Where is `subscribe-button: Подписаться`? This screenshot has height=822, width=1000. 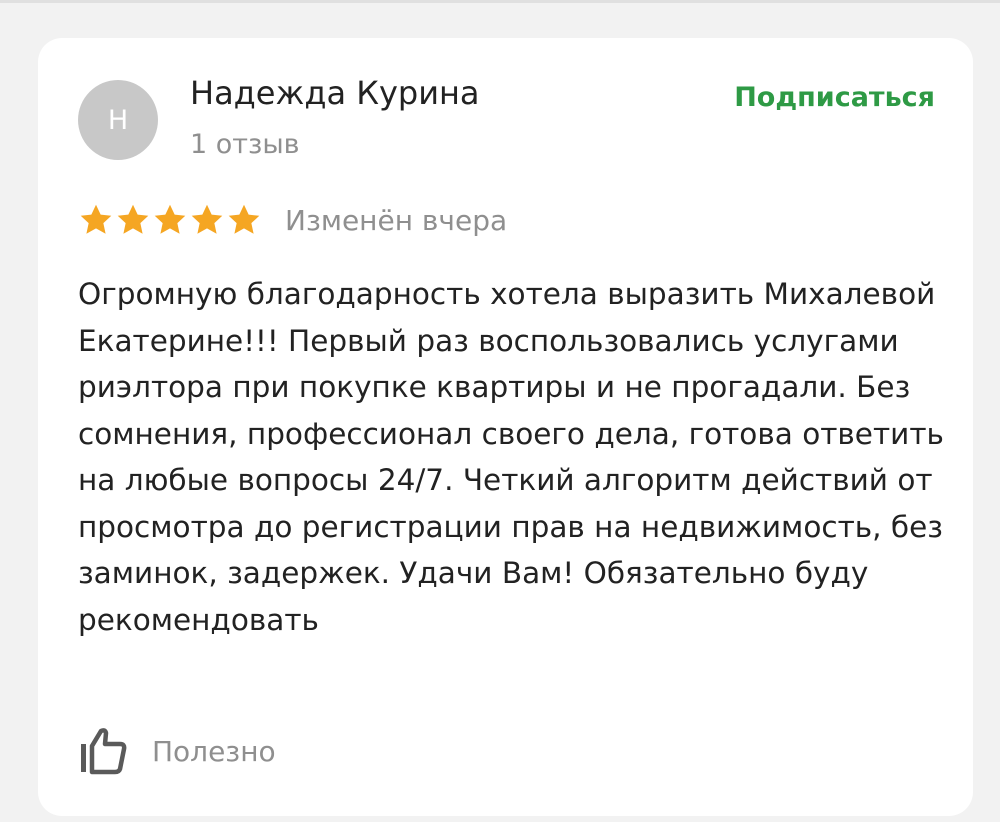
subscribe-button: Подписаться is located at coordinates (834, 97).